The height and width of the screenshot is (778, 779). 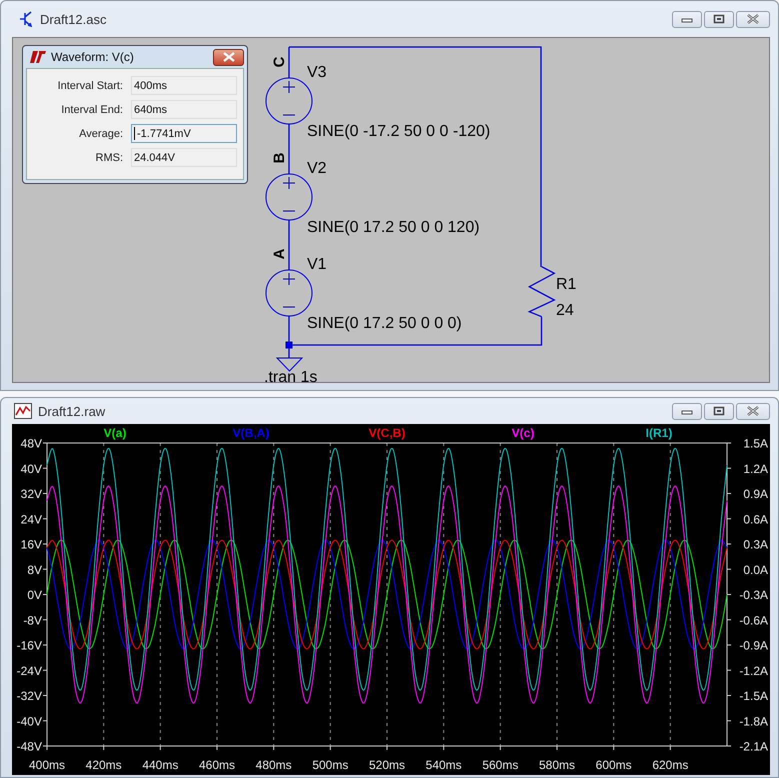 I want to click on y-tick-label: -40V, so click(x=29, y=721).